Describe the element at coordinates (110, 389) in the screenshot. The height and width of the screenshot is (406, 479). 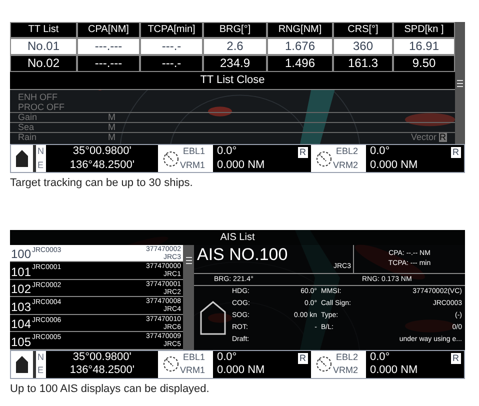
I see `caption: Up to 100 AIS displays can be displayed.` at that location.